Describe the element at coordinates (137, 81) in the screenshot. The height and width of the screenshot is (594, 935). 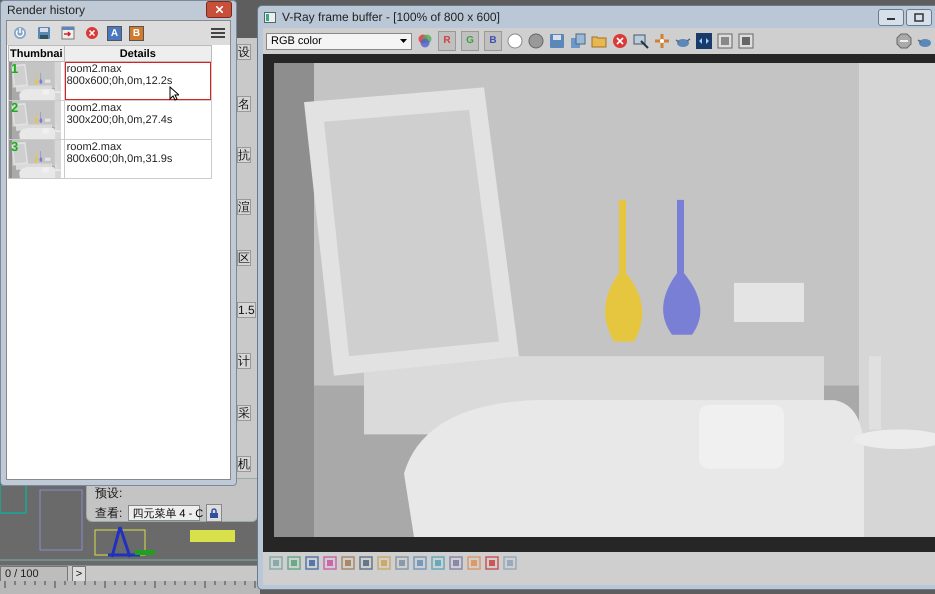
I see `history-entry: room2.max 800x600;0h,0m,12.2s` at that location.